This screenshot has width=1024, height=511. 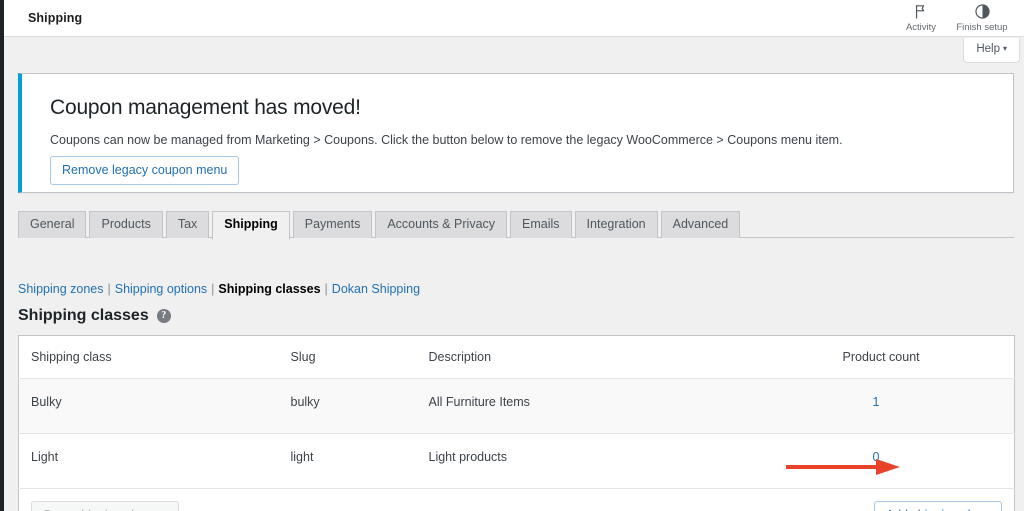 What do you see at coordinates (105, 506) in the screenshot?
I see `save-shipping-classes-button: Save shipping classes` at bounding box center [105, 506].